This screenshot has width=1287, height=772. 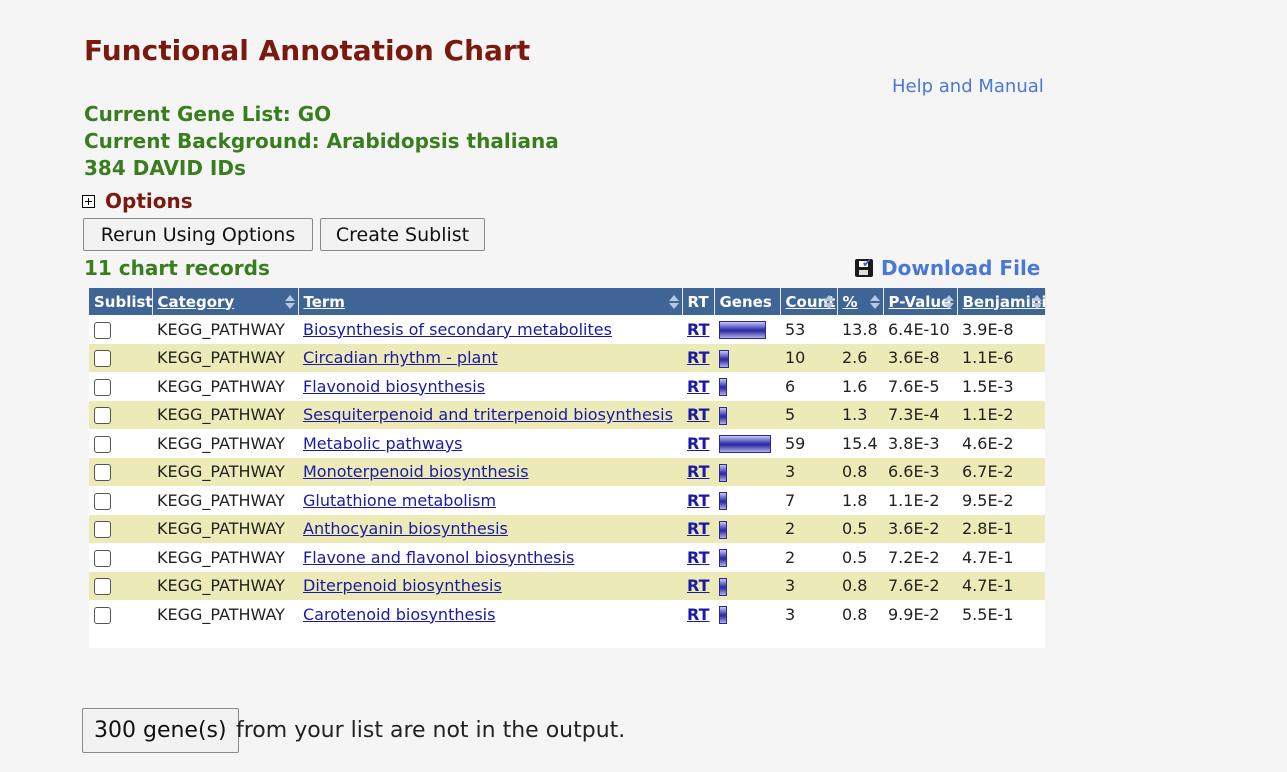 What do you see at coordinates (988, 557) in the screenshot?
I see `benjamini-cell: 4.7E-1` at bounding box center [988, 557].